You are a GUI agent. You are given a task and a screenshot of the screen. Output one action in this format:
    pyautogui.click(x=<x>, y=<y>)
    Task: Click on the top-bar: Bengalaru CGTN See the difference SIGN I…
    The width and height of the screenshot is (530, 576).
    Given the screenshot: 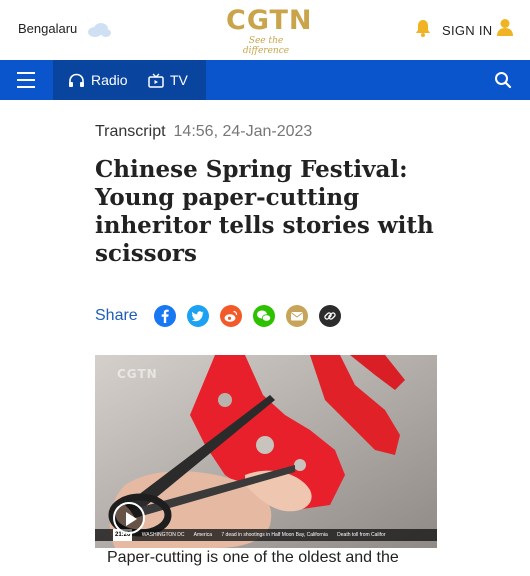 What is the action you would take?
    pyautogui.click(x=265, y=30)
    